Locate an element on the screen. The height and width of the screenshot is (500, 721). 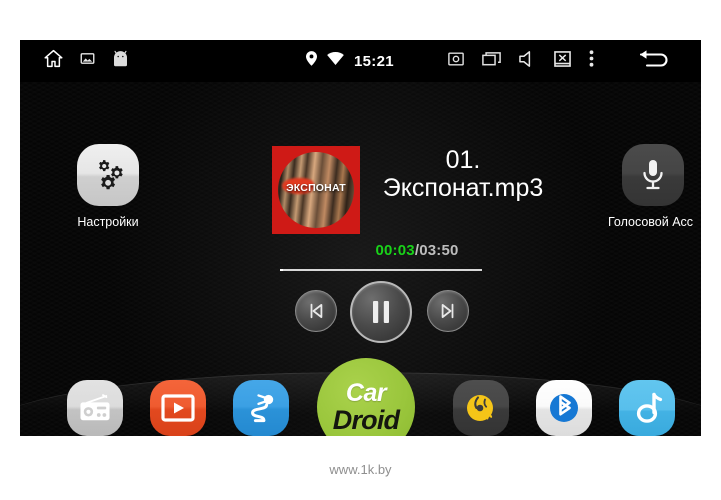
music-note-icon is located at coordinates (647, 408).